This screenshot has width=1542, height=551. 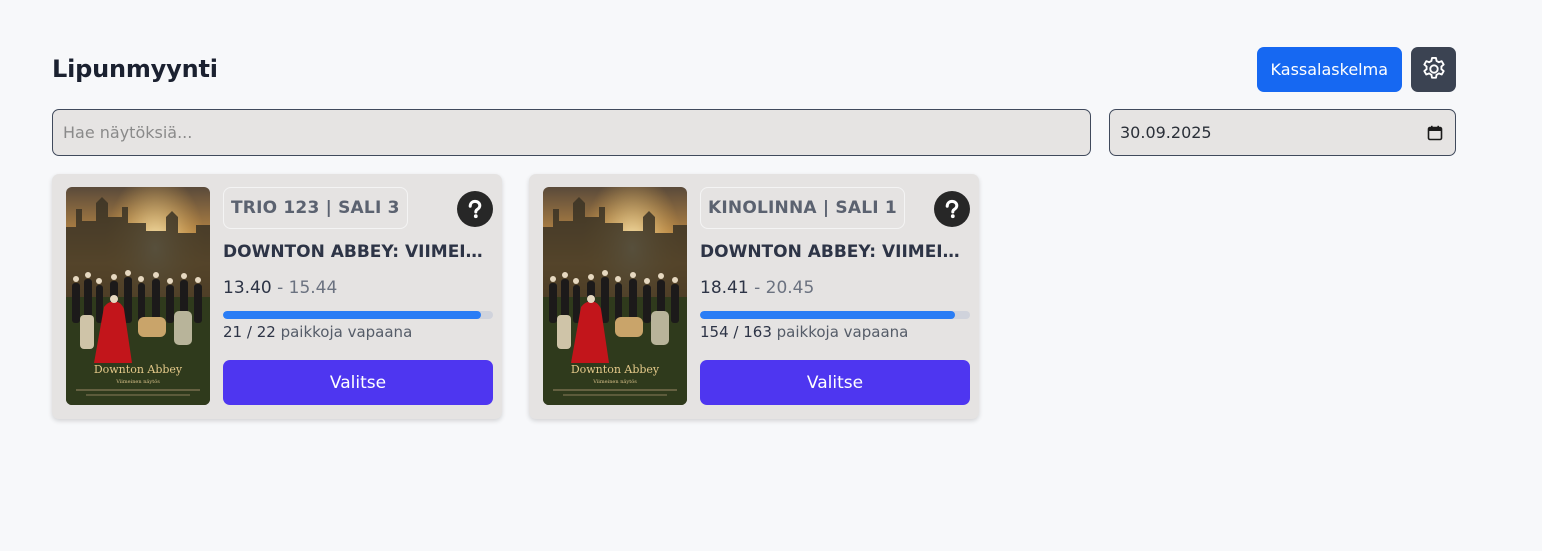 What do you see at coordinates (135, 69) in the screenshot?
I see `page-title: Lipunmyynti` at bounding box center [135, 69].